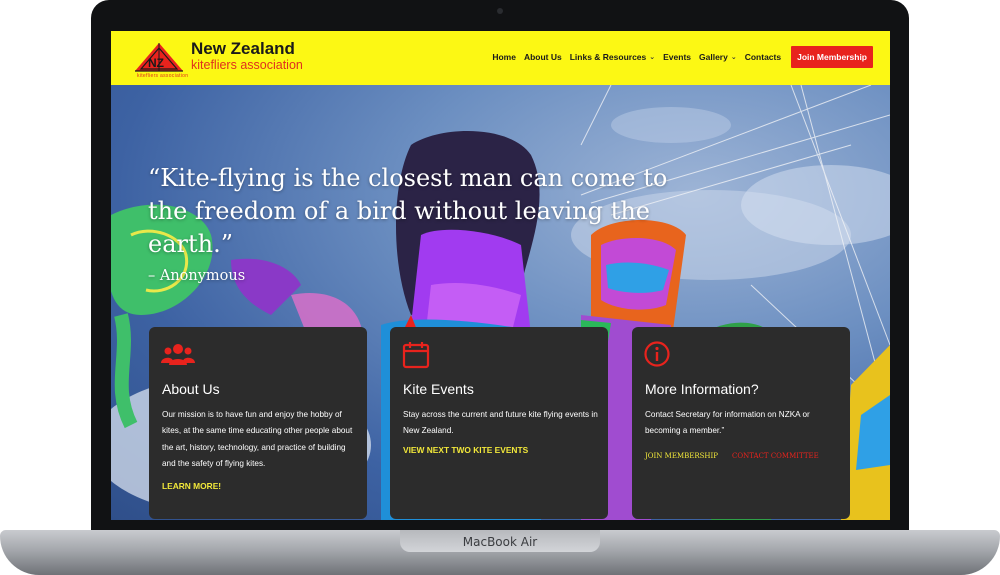  Describe the element at coordinates (163, 76) in the screenshot. I see `logo-small-text: kitefliers association` at that location.